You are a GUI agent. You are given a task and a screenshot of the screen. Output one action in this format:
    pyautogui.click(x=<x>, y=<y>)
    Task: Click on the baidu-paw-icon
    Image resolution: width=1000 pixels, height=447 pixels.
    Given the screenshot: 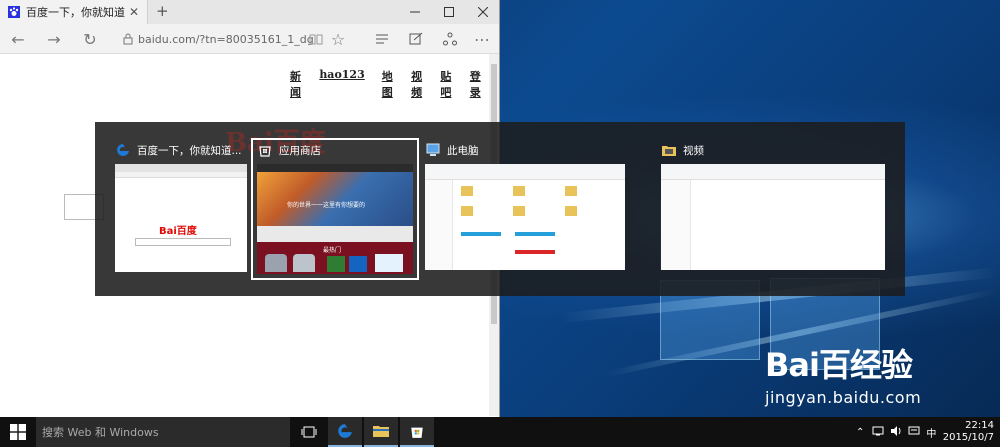 What is the action you would take?
    pyautogui.click(x=14, y=12)
    